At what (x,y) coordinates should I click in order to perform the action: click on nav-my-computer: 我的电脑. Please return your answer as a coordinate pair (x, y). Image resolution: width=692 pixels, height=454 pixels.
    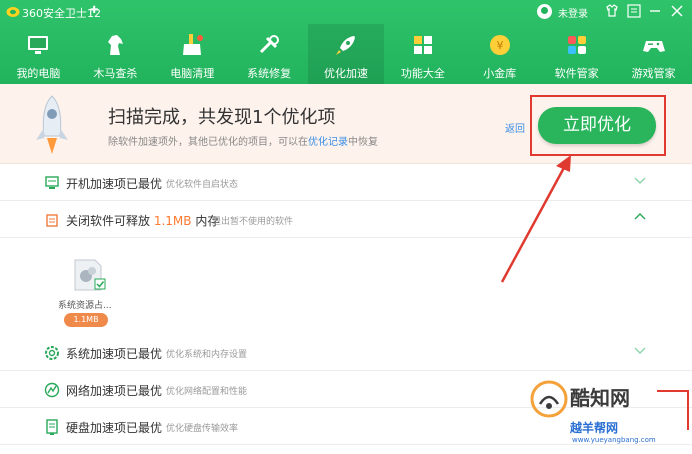
    Looking at the image, I should click on (38, 54).